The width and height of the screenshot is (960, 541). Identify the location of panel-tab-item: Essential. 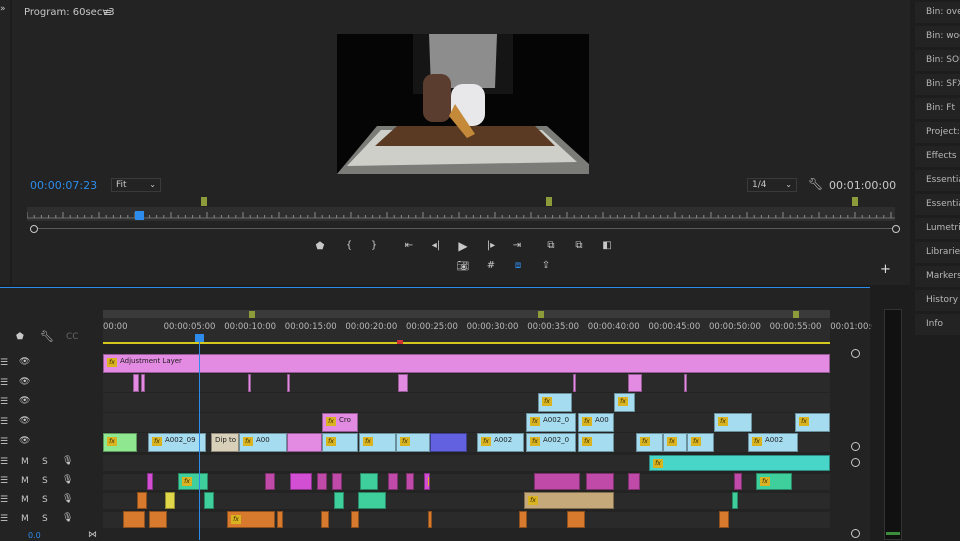
(937, 180).